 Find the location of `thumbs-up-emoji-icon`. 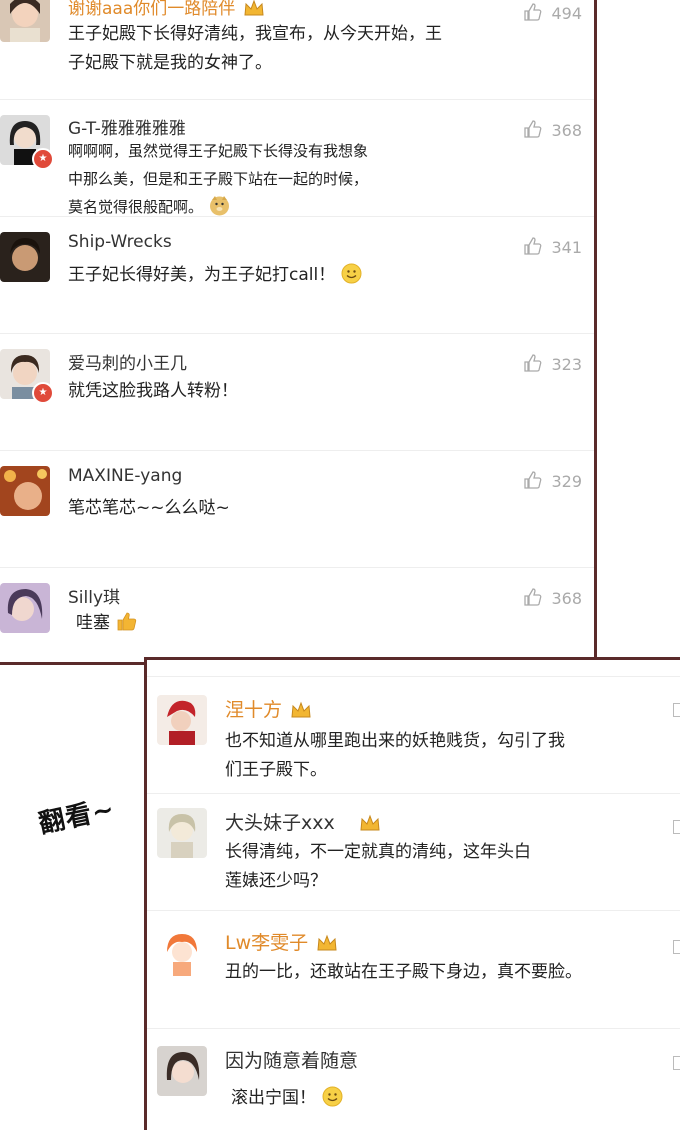

thumbs-up-emoji-icon is located at coordinates (127, 621).